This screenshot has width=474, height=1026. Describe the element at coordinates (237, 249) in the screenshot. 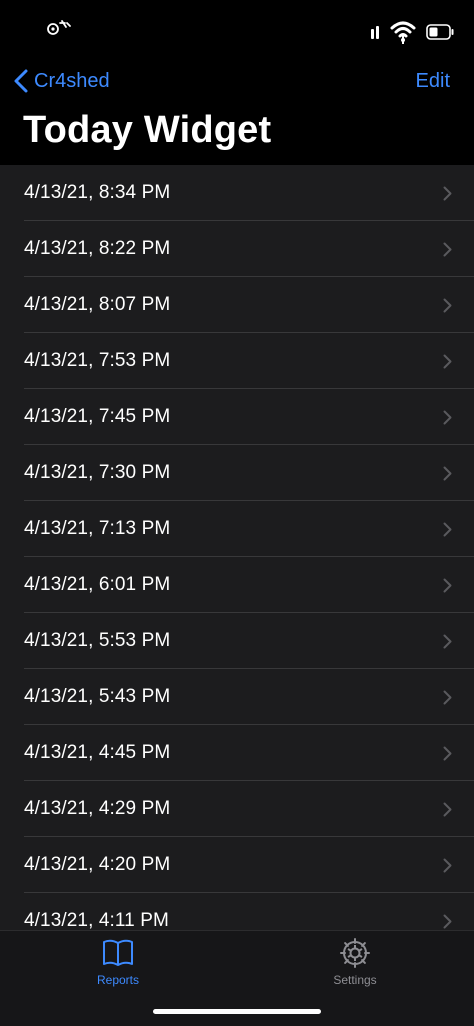

I see `report-row: 4/13/21, 8:22 PM` at that location.